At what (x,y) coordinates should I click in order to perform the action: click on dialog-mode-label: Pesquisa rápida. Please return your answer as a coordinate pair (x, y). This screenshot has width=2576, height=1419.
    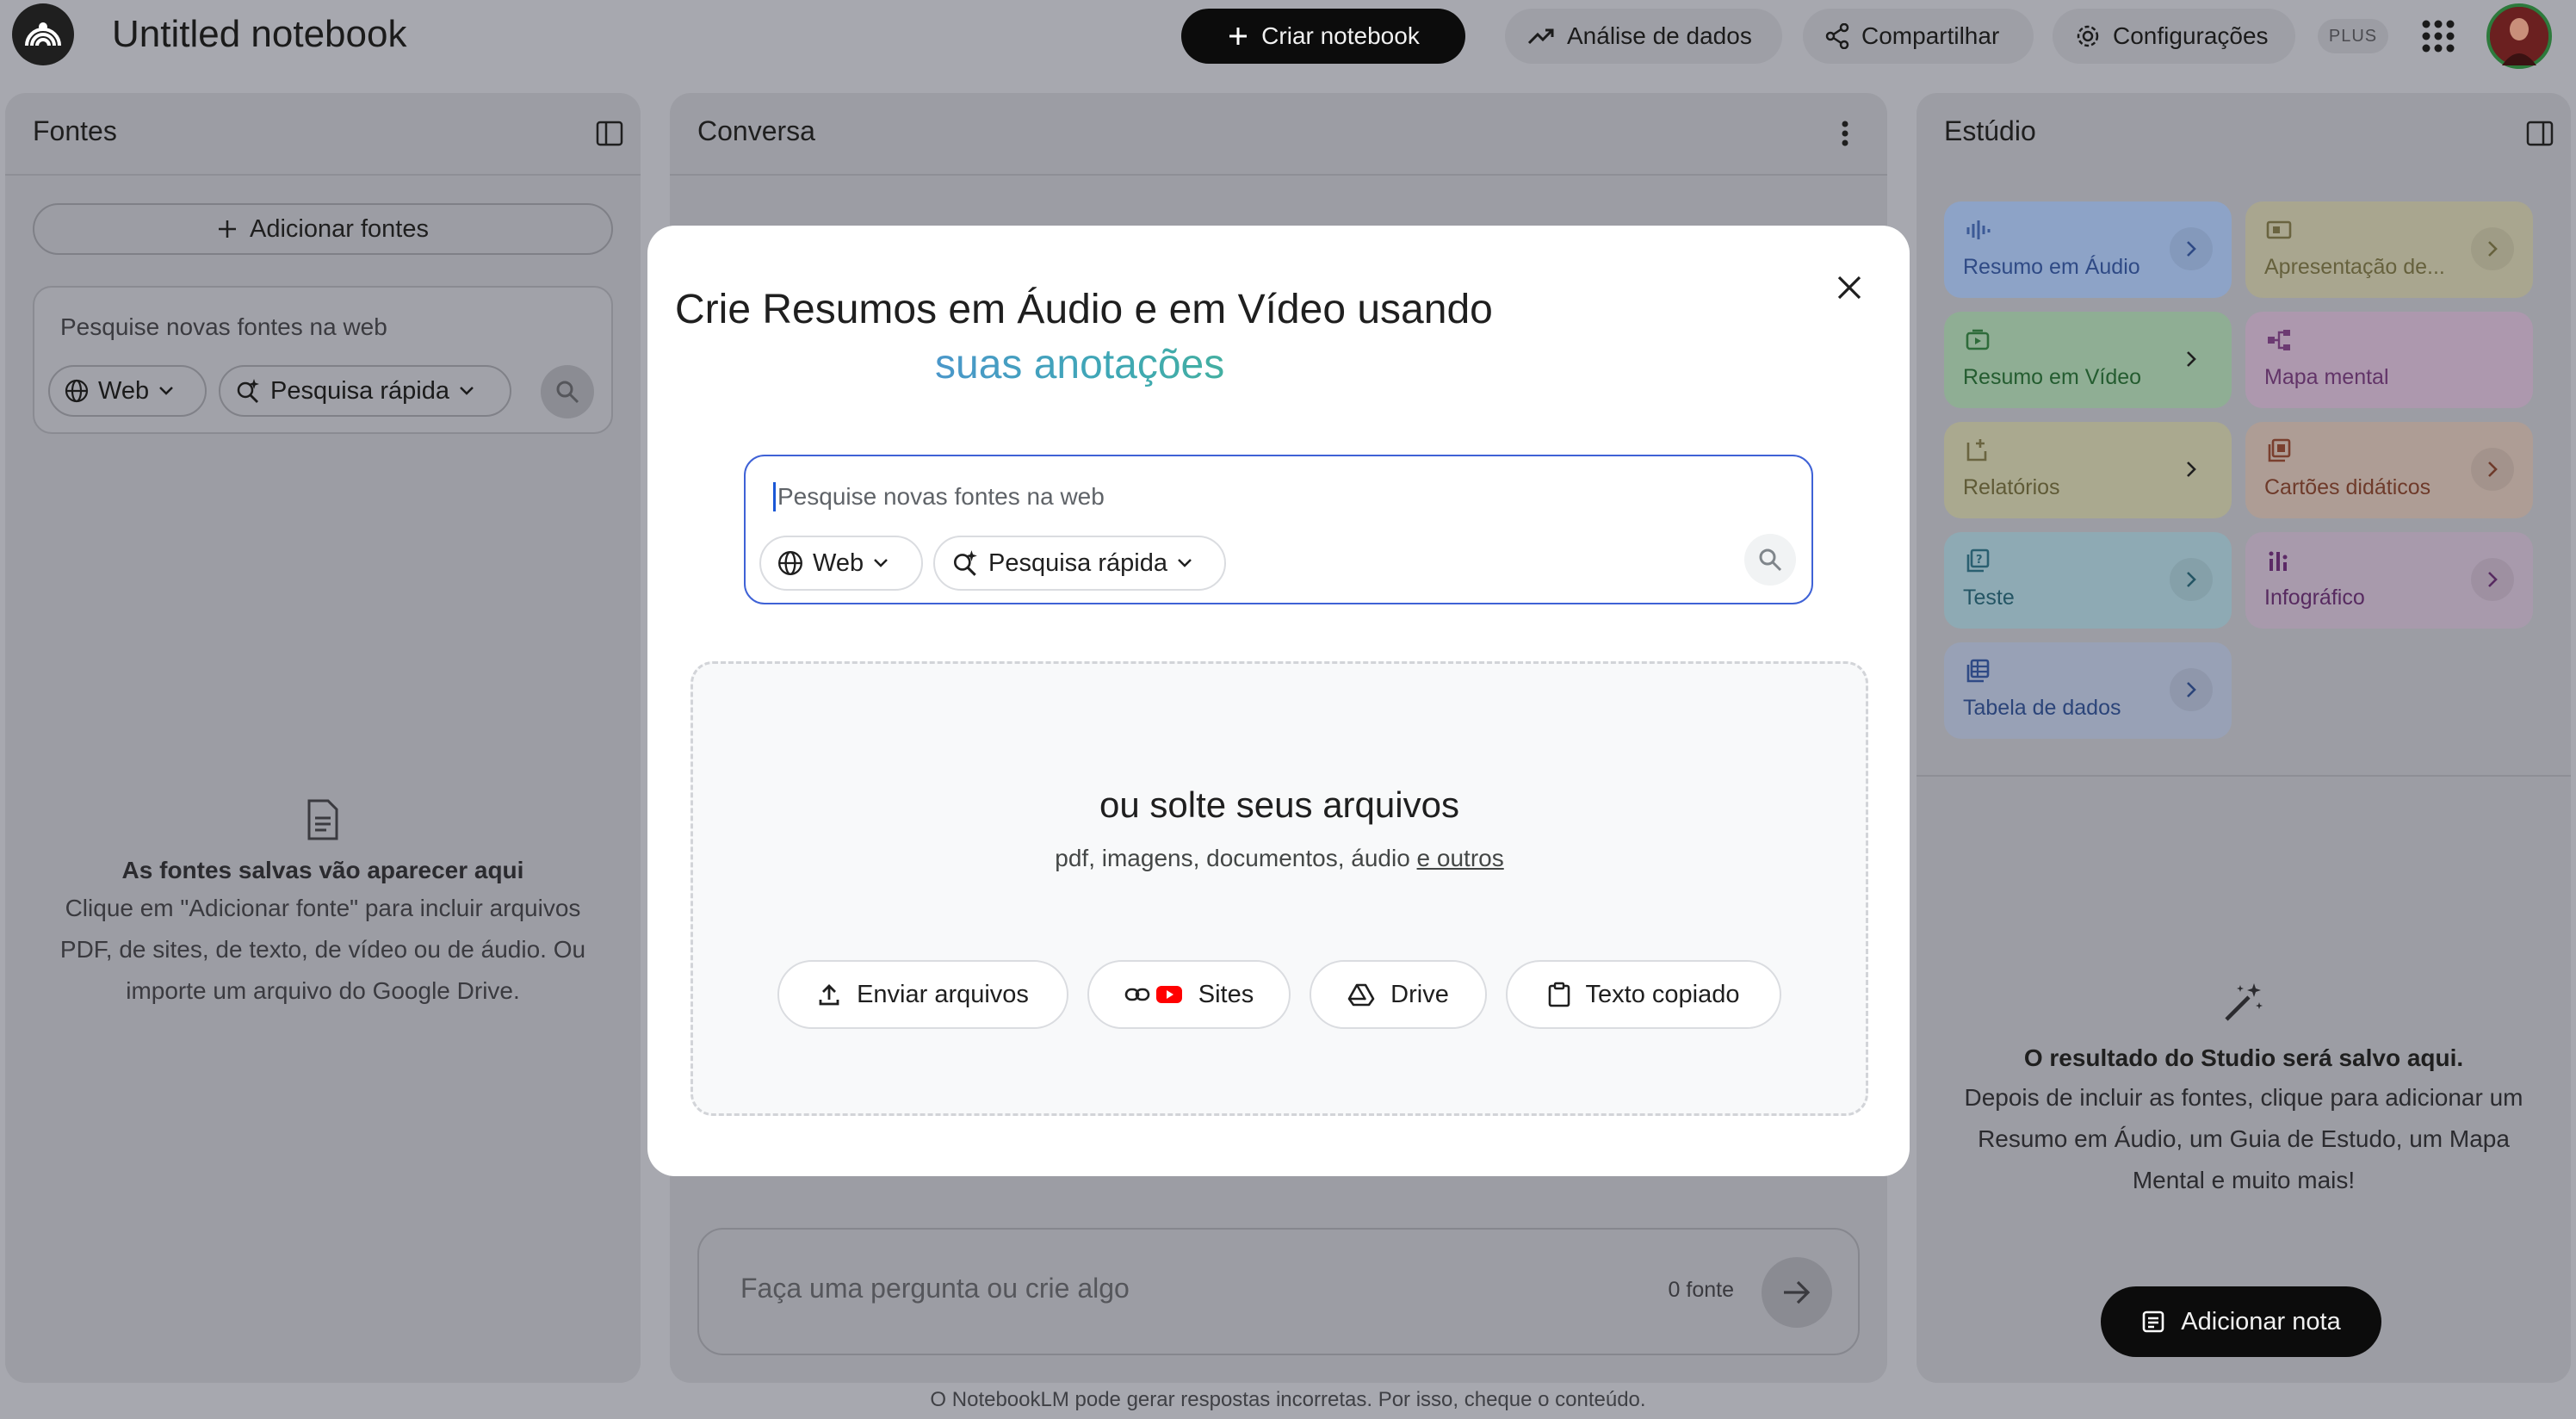
    Looking at the image, I should click on (1078, 562).